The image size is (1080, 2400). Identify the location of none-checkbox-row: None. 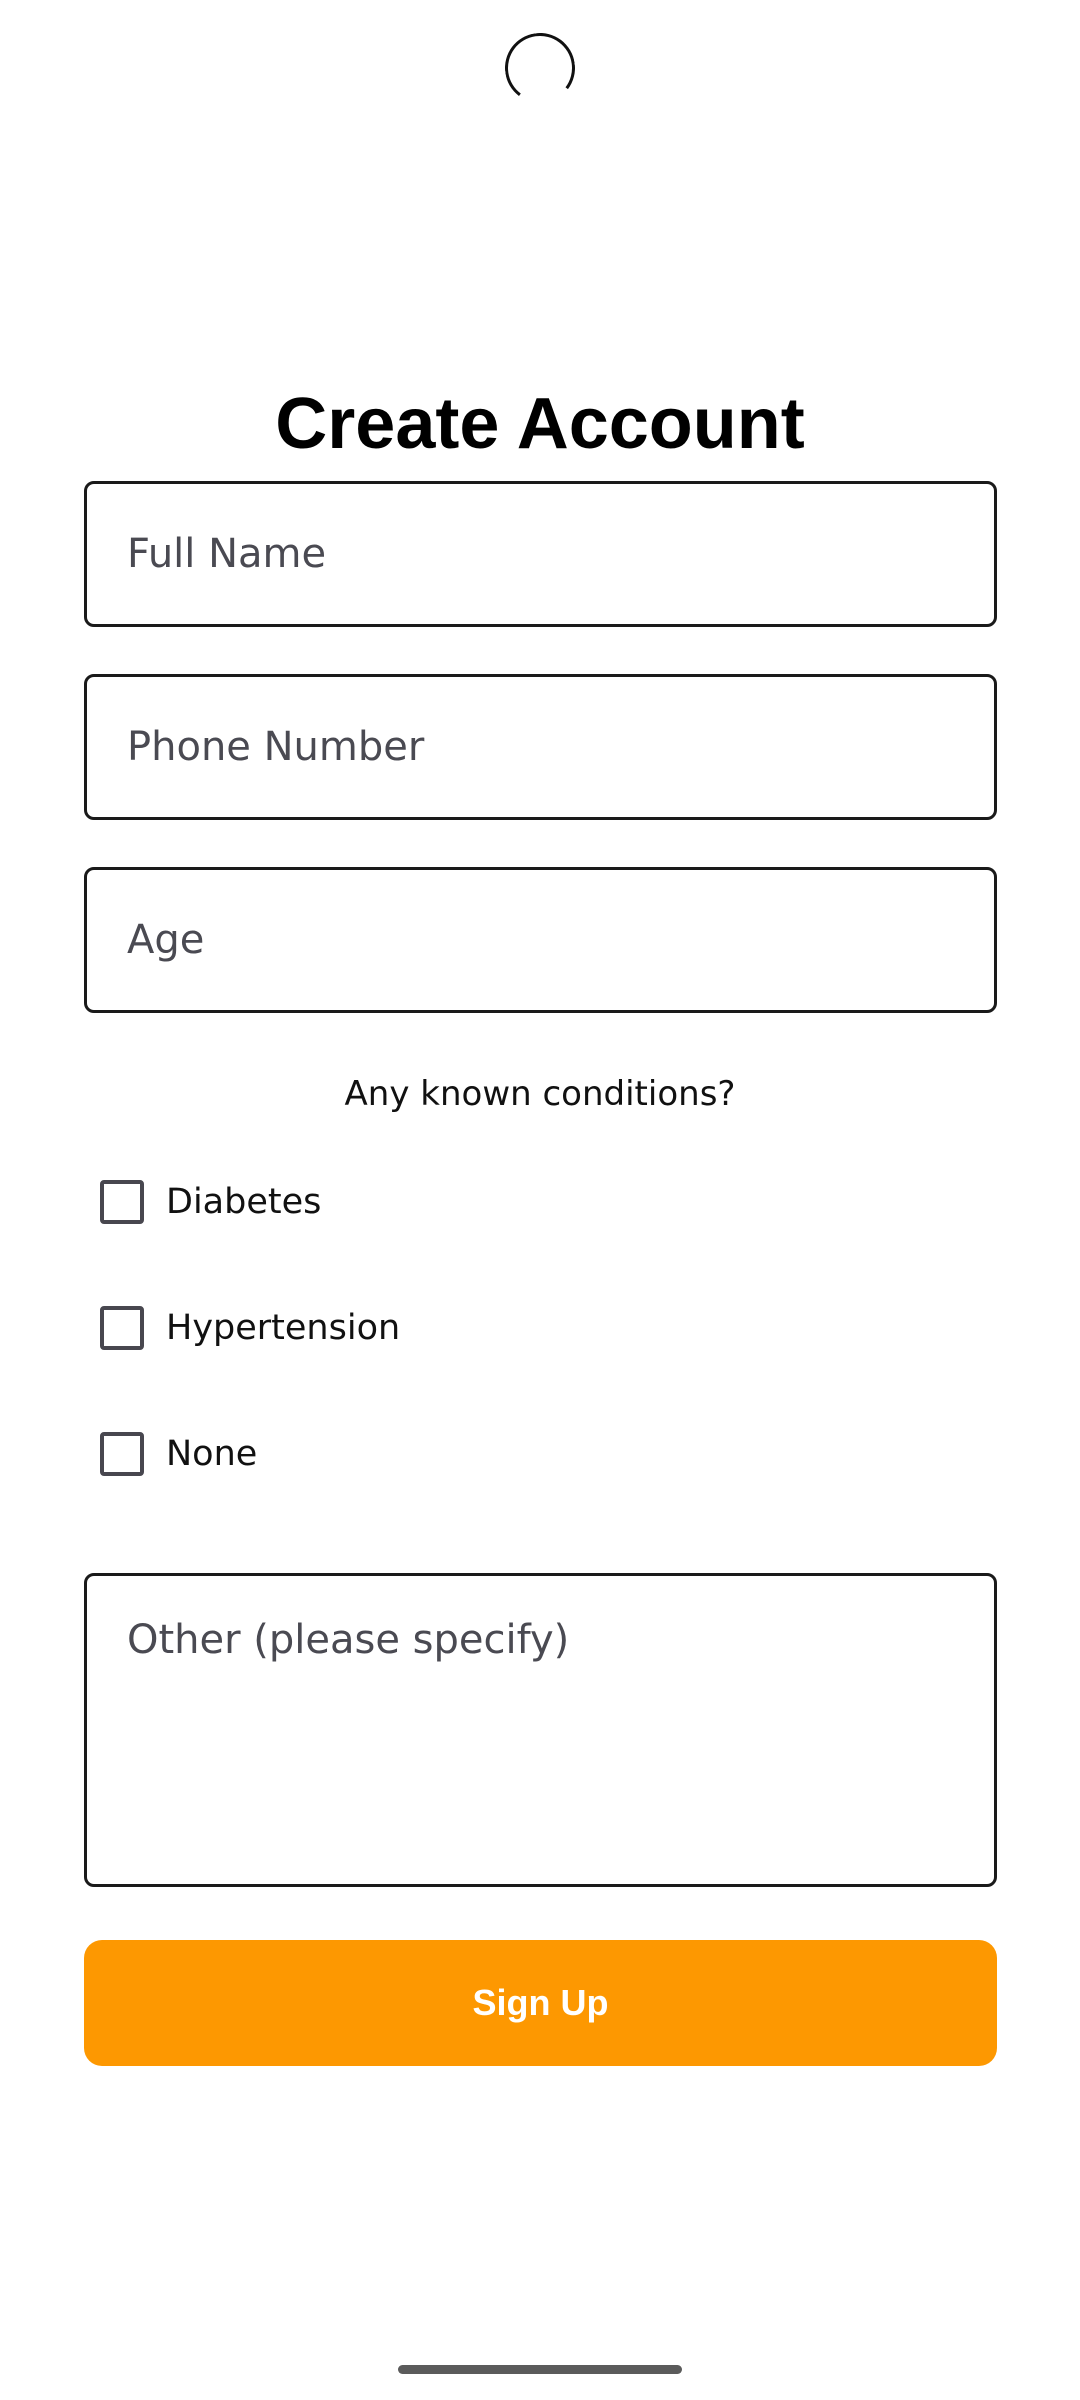
(178, 1454).